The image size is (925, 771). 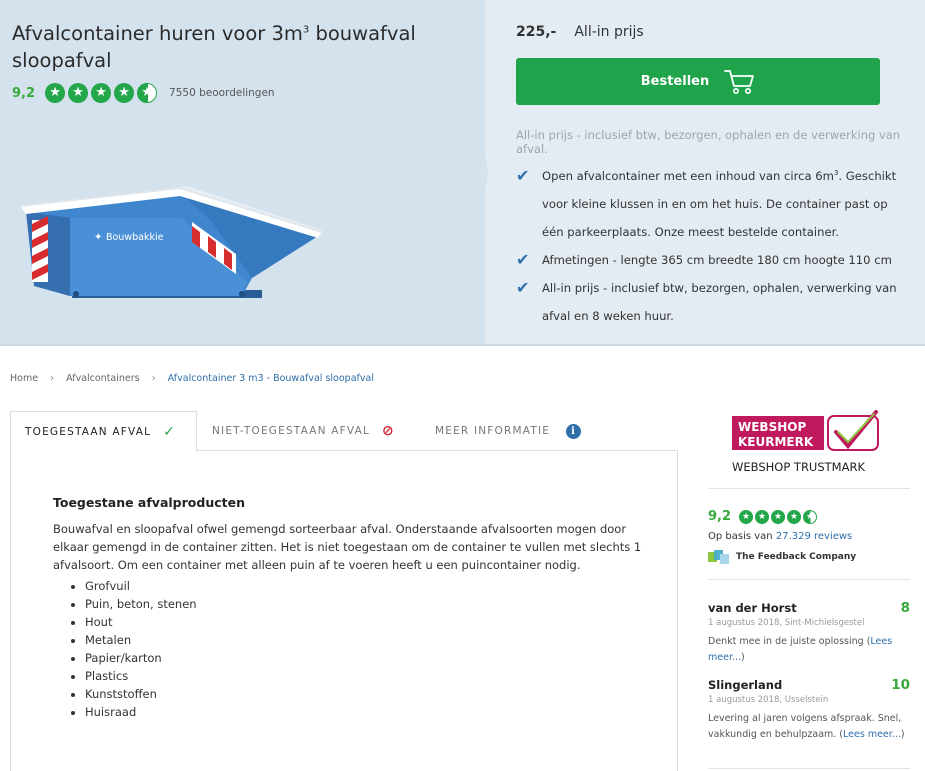 What do you see at coordinates (24, 93) in the screenshot?
I see `rating-score: 9,2` at bounding box center [24, 93].